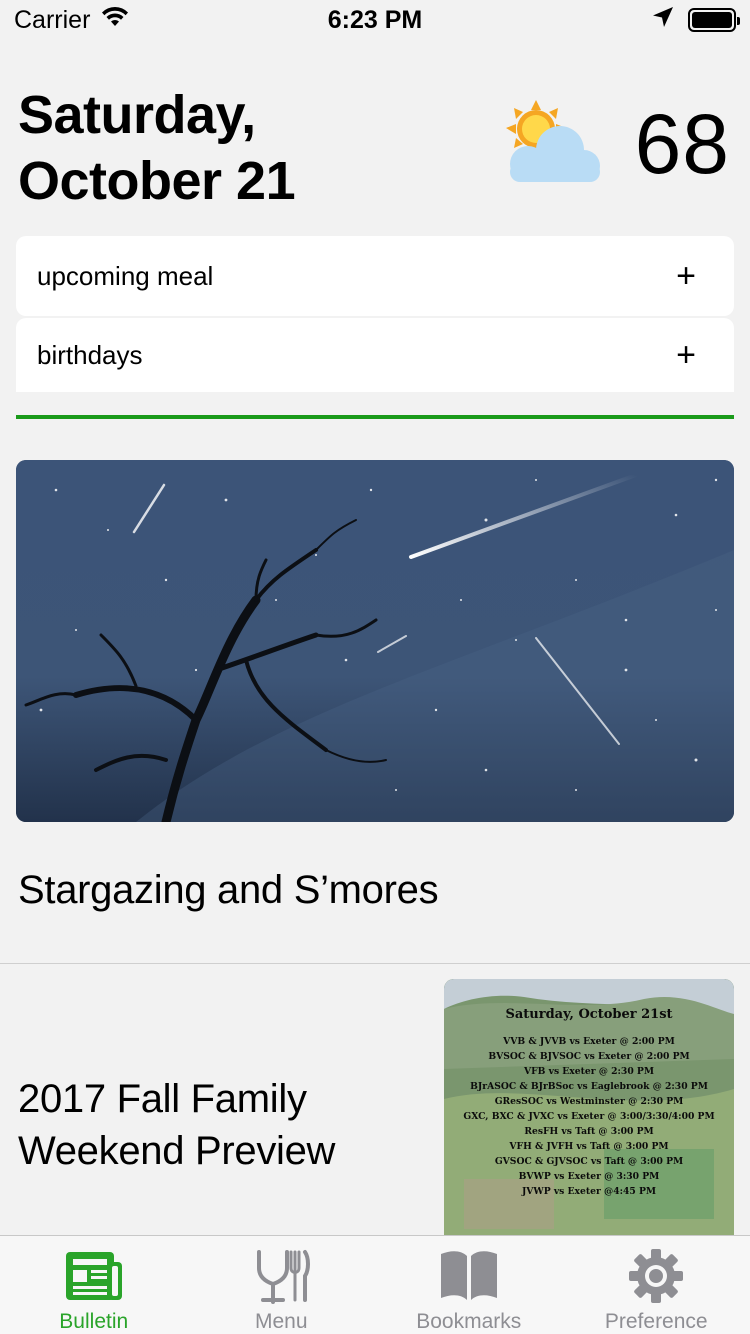 Image resolution: width=750 pixels, height=1334 pixels. What do you see at coordinates (589, 1191) in the screenshot?
I see `poster-line: JVWP vs Exeter @4:45 PM` at bounding box center [589, 1191].